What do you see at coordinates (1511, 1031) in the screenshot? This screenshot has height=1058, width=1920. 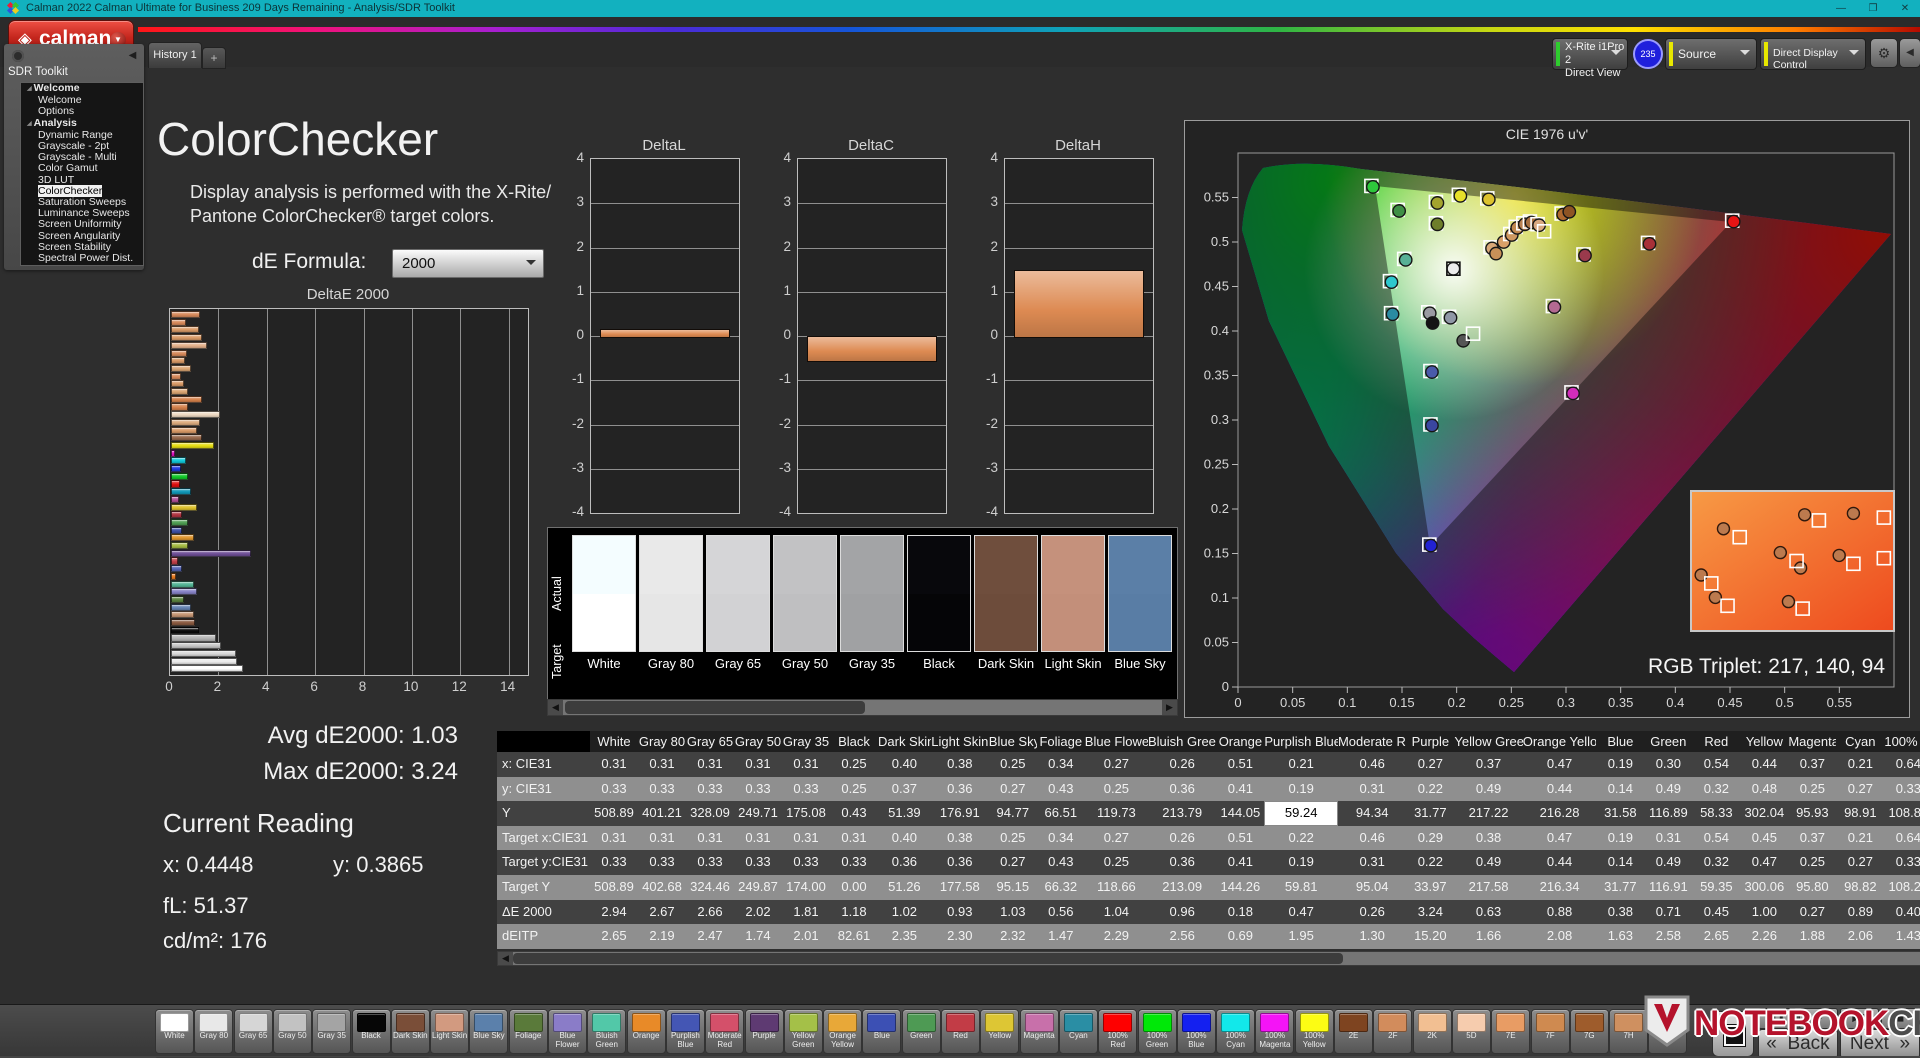 I see `patch-button-7e: 7E` at bounding box center [1511, 1031].